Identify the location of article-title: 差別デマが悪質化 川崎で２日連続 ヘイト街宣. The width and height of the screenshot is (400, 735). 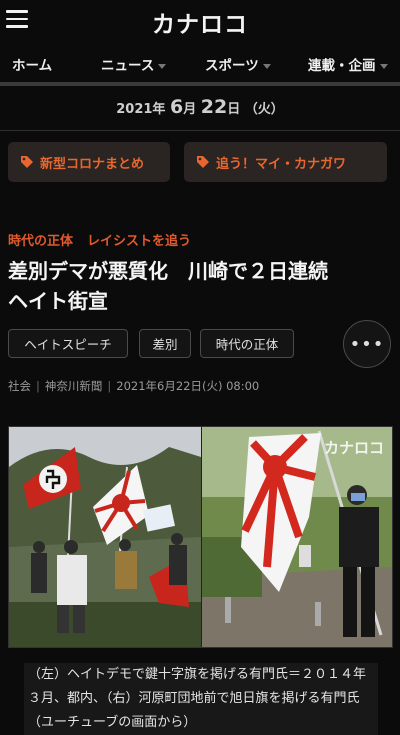
(168, 286).